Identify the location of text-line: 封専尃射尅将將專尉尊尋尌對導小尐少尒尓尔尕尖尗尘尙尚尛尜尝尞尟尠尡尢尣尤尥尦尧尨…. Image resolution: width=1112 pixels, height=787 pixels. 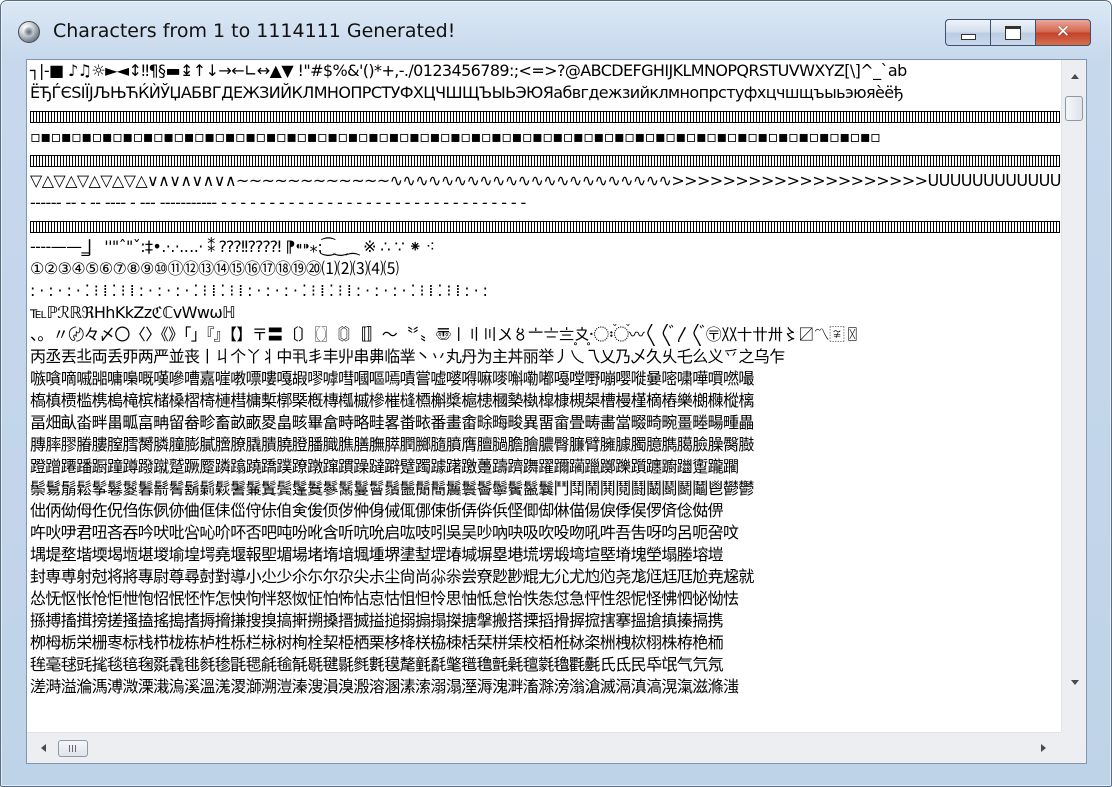
(392, 576).